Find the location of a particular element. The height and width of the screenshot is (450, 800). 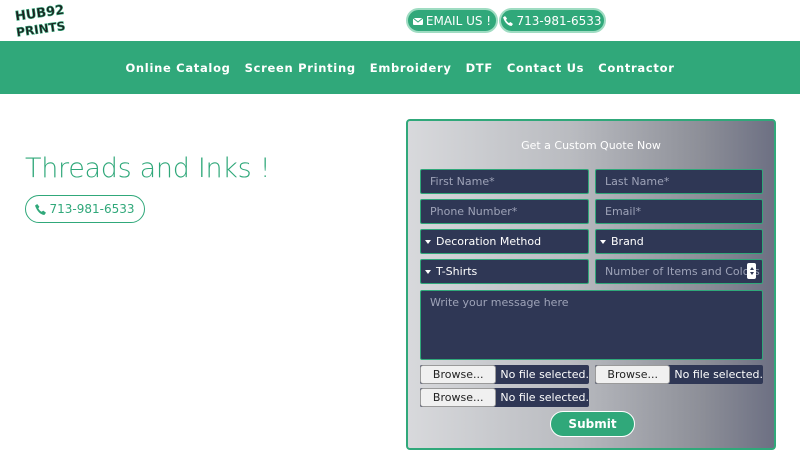

file-upload-3: Browse... No file selected. is located at coordinates (504, 397).